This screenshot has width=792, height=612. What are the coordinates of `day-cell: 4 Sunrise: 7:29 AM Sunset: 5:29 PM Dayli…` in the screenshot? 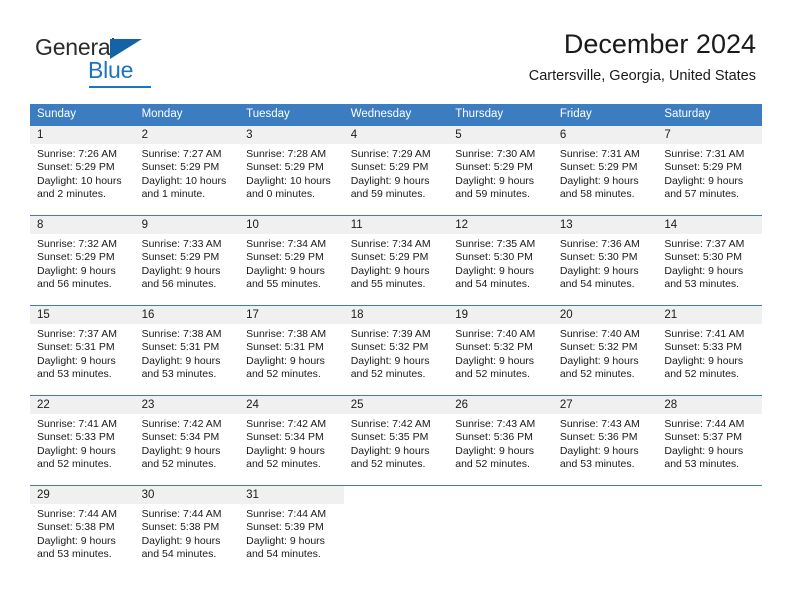 It's located at (396, 170).